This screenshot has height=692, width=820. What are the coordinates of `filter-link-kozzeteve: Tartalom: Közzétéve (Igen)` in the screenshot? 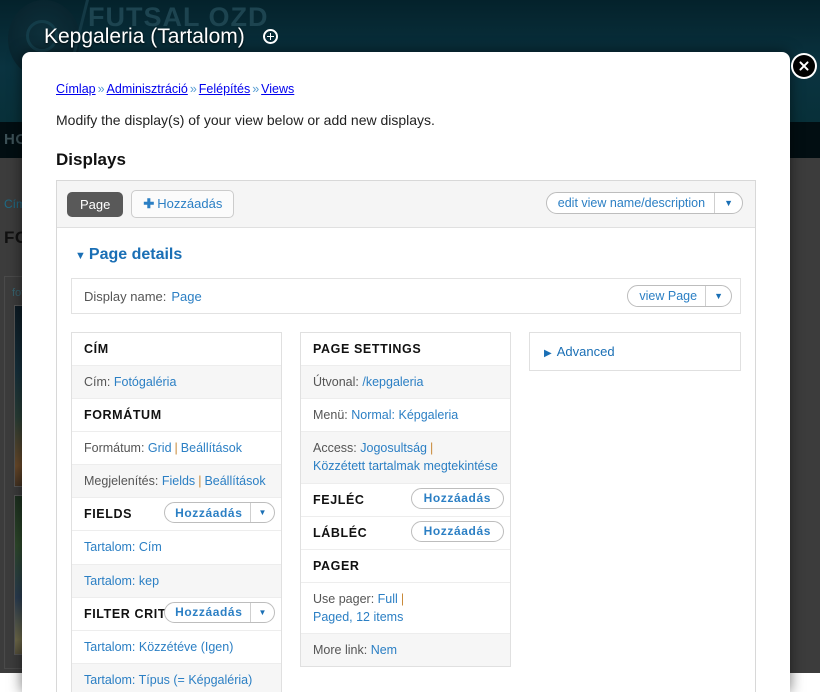 It's located at (158, 647).